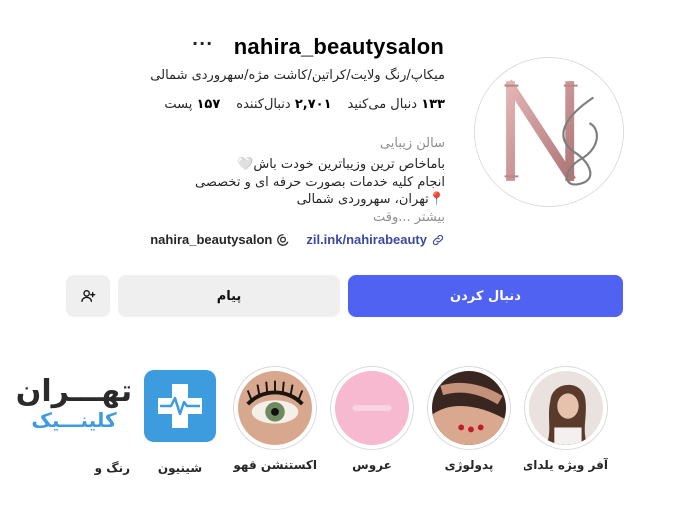 Image resolution: width=698 pixels, height=508 pixels. What do you see at coordinates (74, 391) in the screenshot?
I see `clinic-watermark-line1: تهـــران` at bounding box center [74, 391].